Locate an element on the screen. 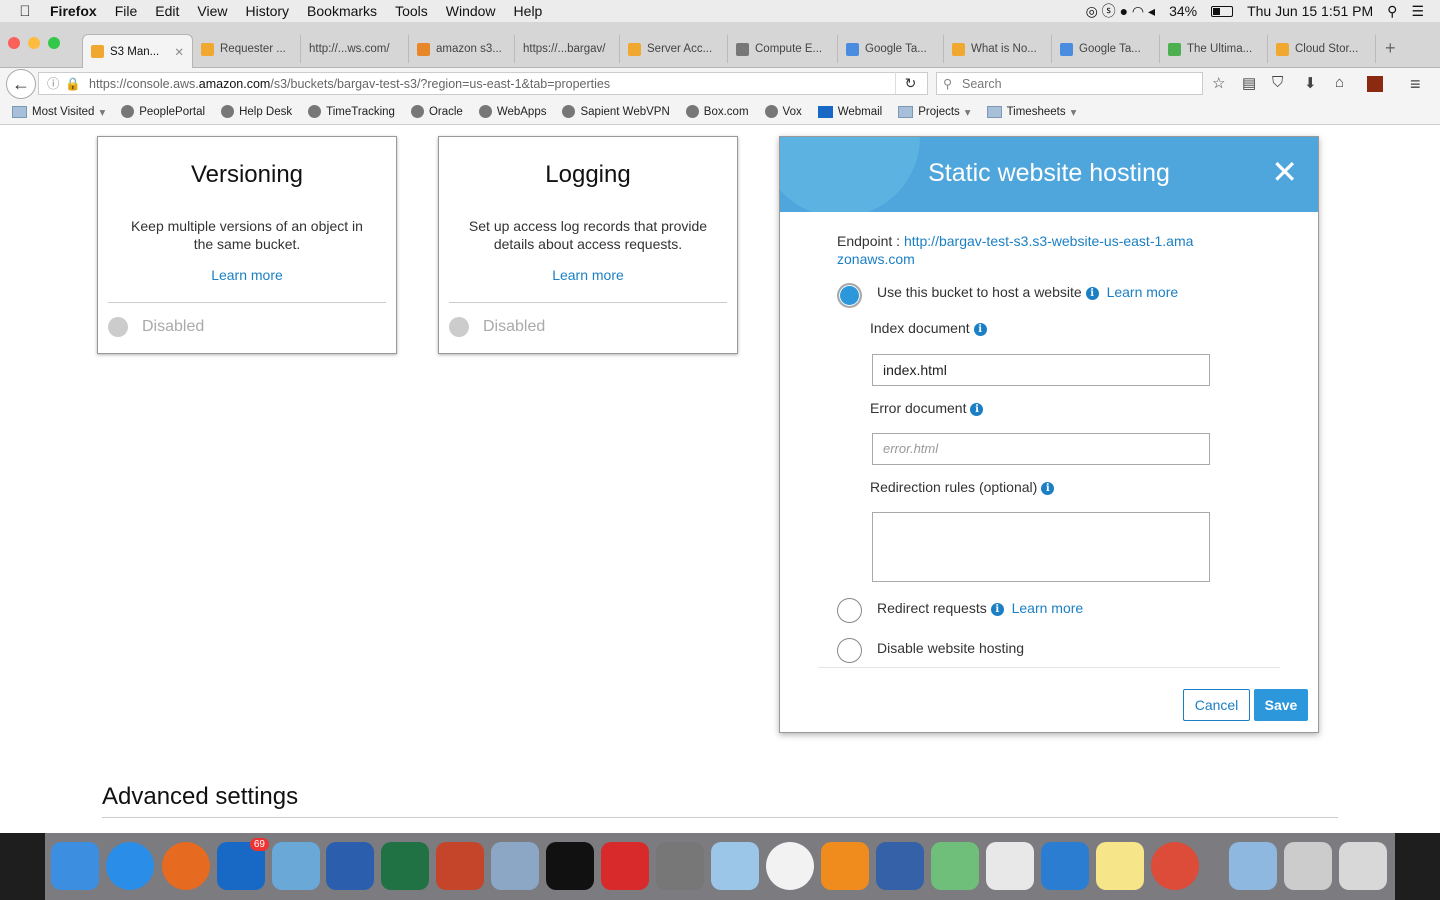 The width and height of the screenshot is (1440, 900). info-icon: ⓘ is located at coordinates (53, 84).